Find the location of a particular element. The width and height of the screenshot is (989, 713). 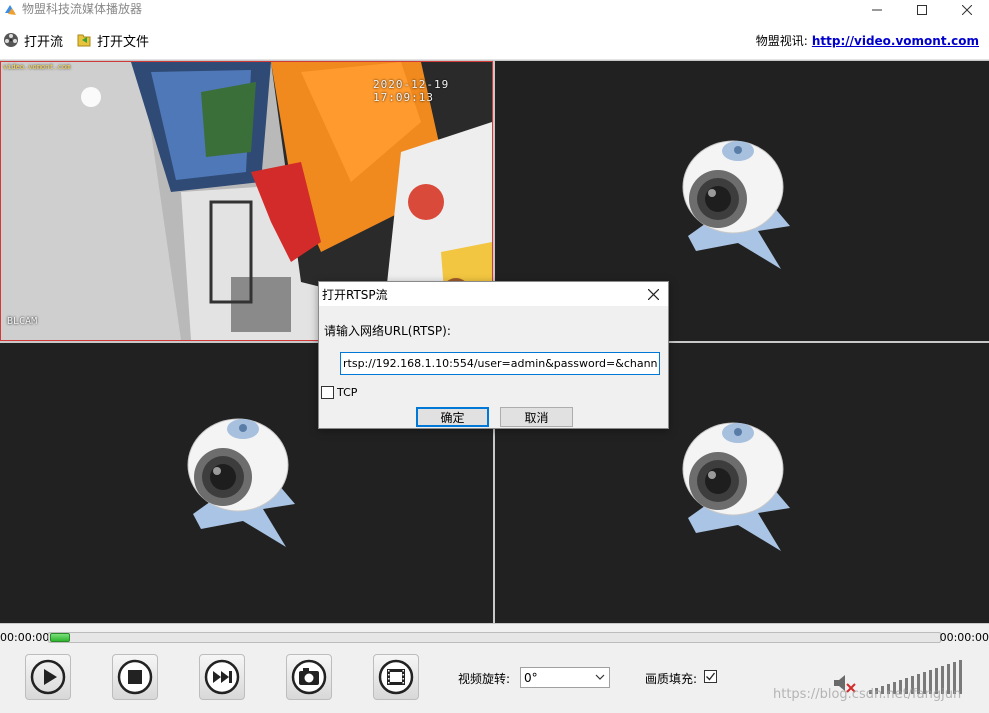

open-rtsp-dialog: 打开RTSP流 请输入网络URL(RTSP): TCP 确定 取消 is located at coordinates (493, 355).